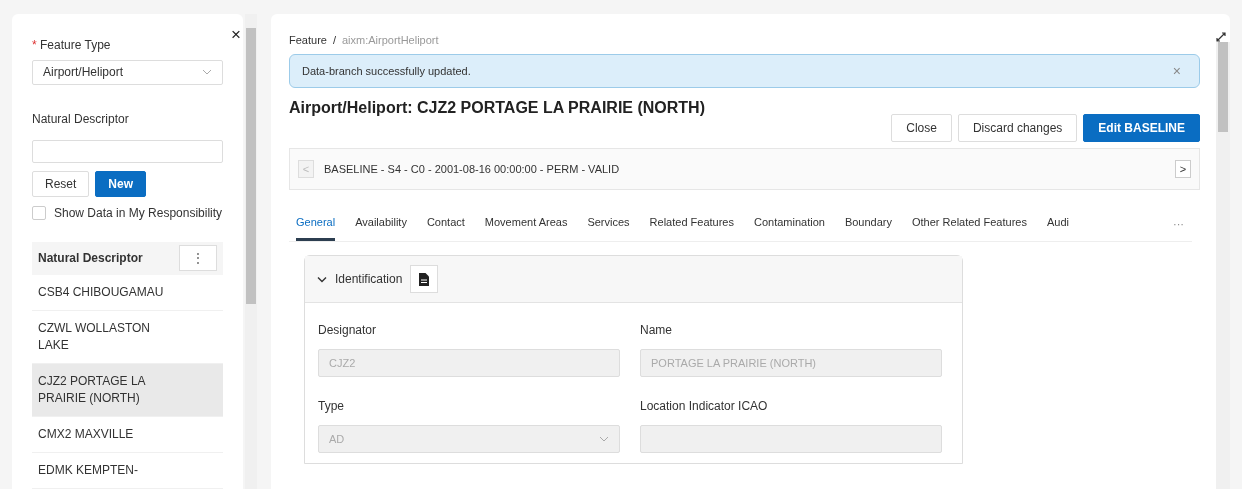 The height and width of the screenshot is (489, 1242). I want to click on document-icon, so click(424, 279).